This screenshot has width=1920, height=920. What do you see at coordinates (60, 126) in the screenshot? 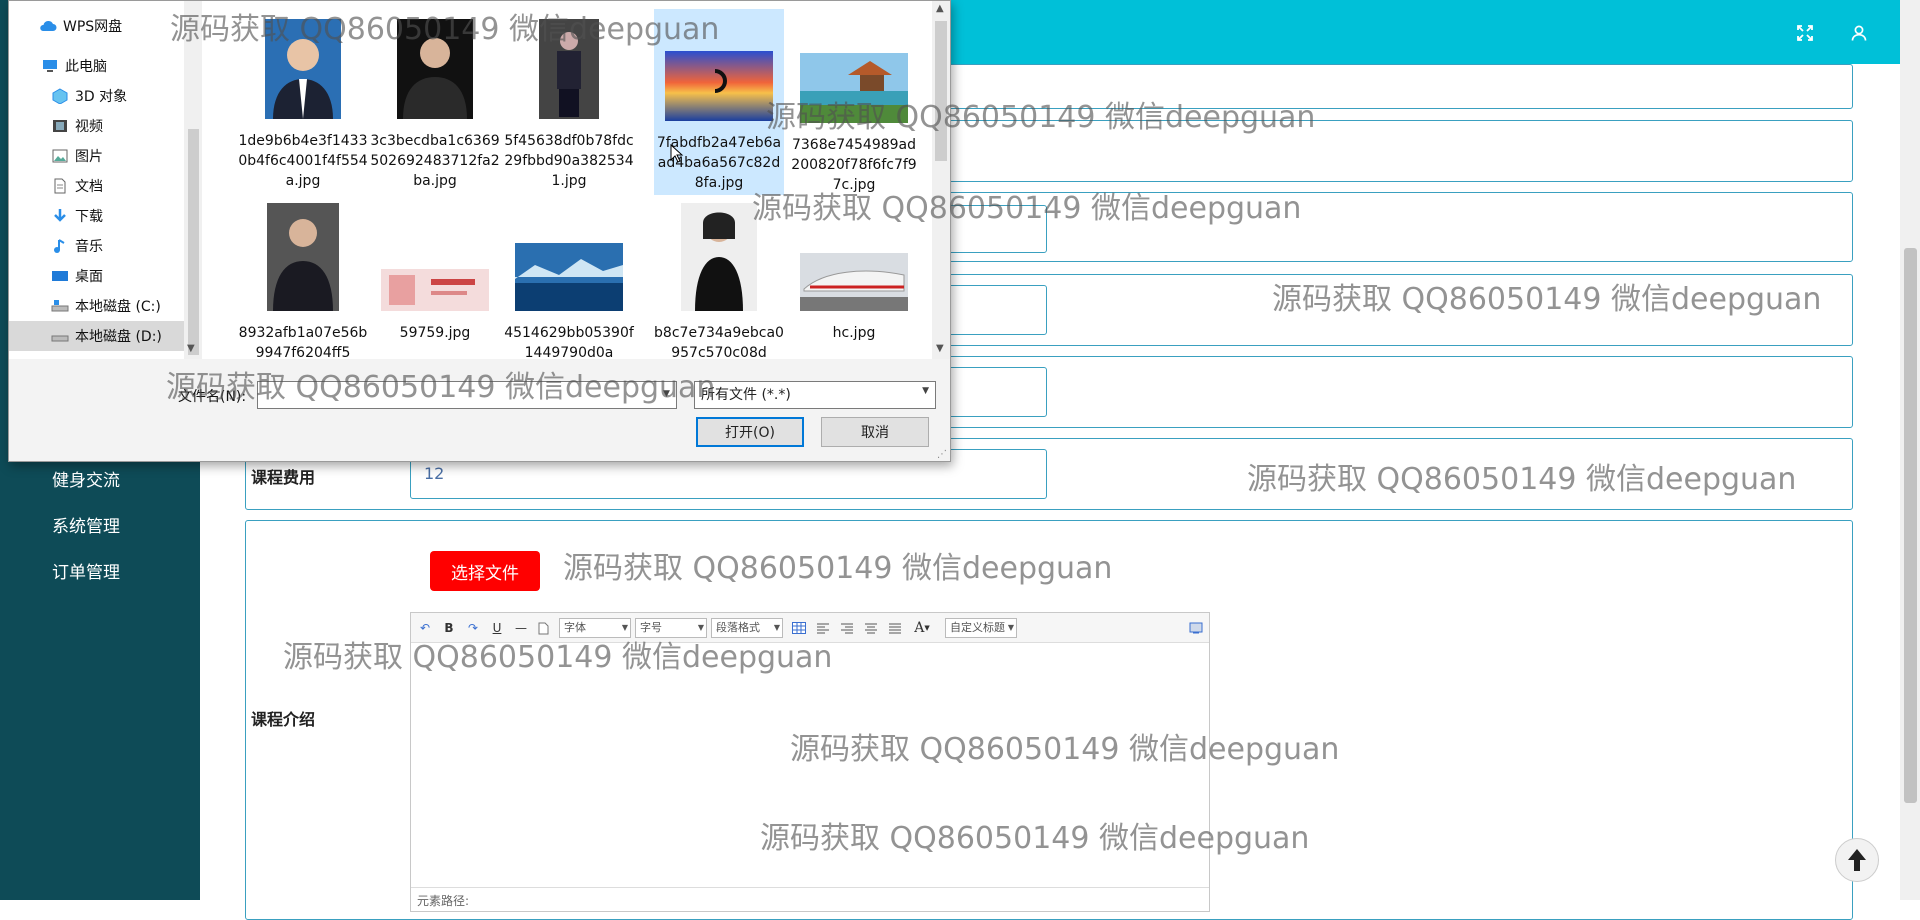
I see `video-icon` at bounding box center [60, 126].